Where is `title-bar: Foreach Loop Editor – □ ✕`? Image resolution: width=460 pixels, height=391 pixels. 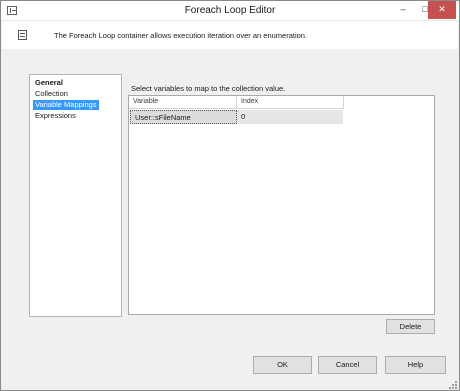 title-bar: Foreach Loop Editor – □ ✕ is located at coordinates (230, 11).